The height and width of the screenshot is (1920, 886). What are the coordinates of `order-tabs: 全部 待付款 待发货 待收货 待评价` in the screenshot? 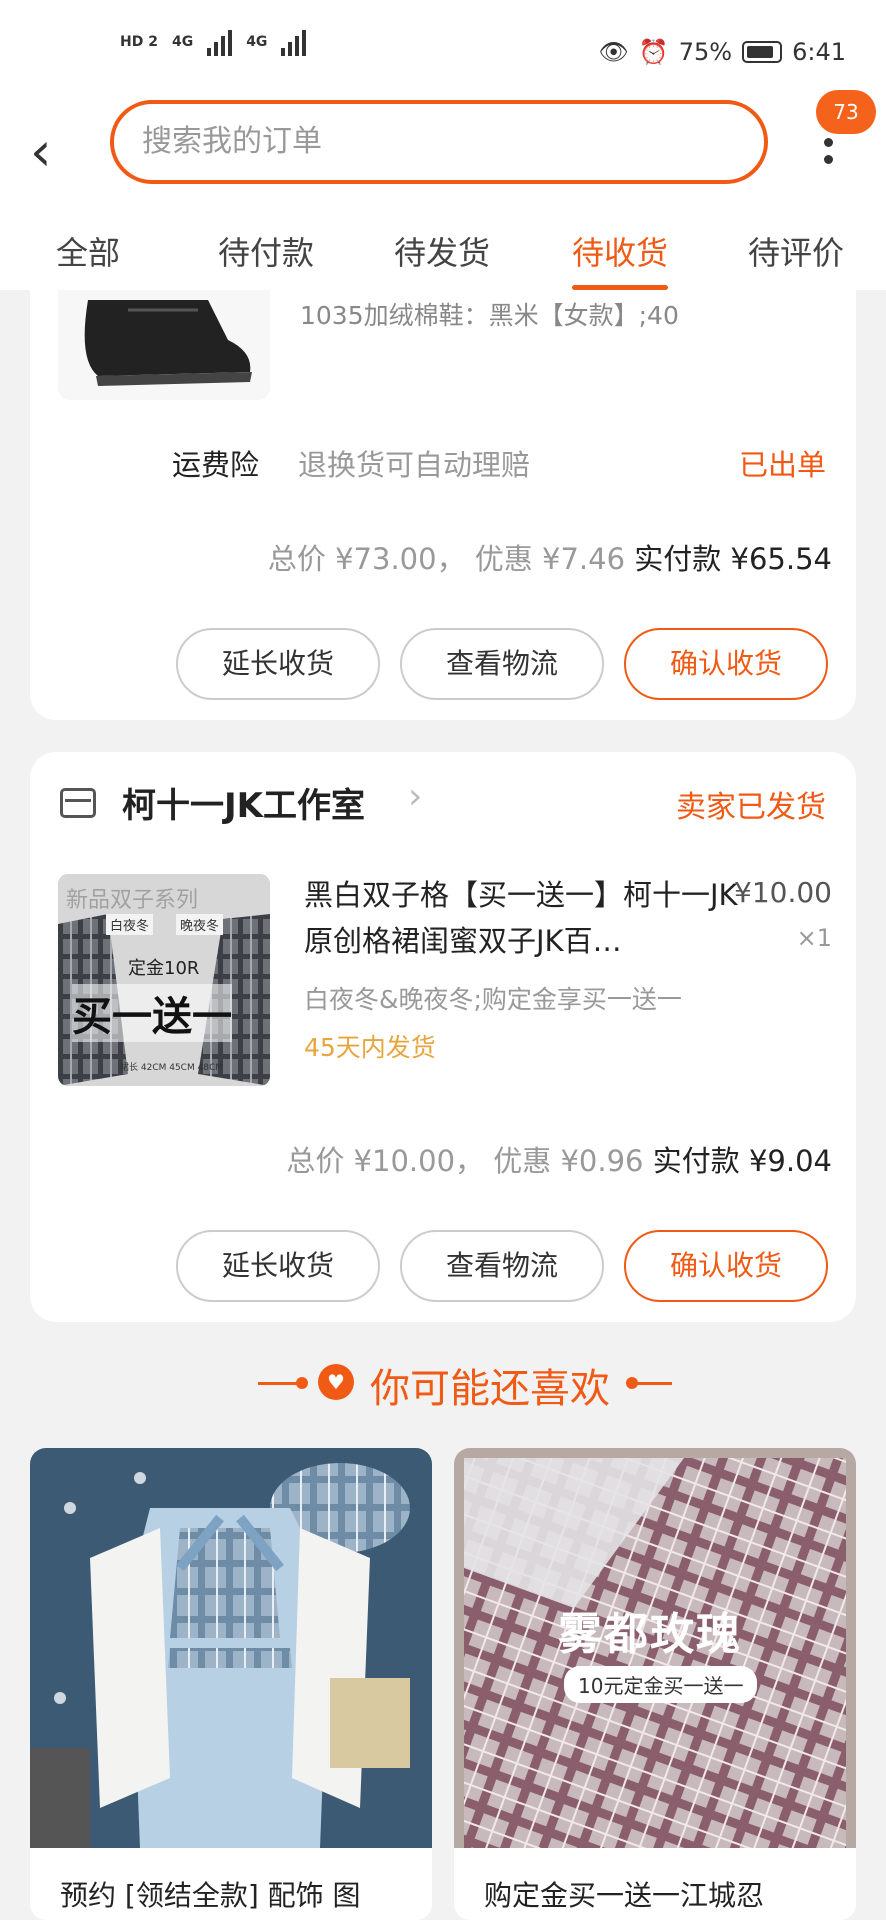 It's located at (443, 259).